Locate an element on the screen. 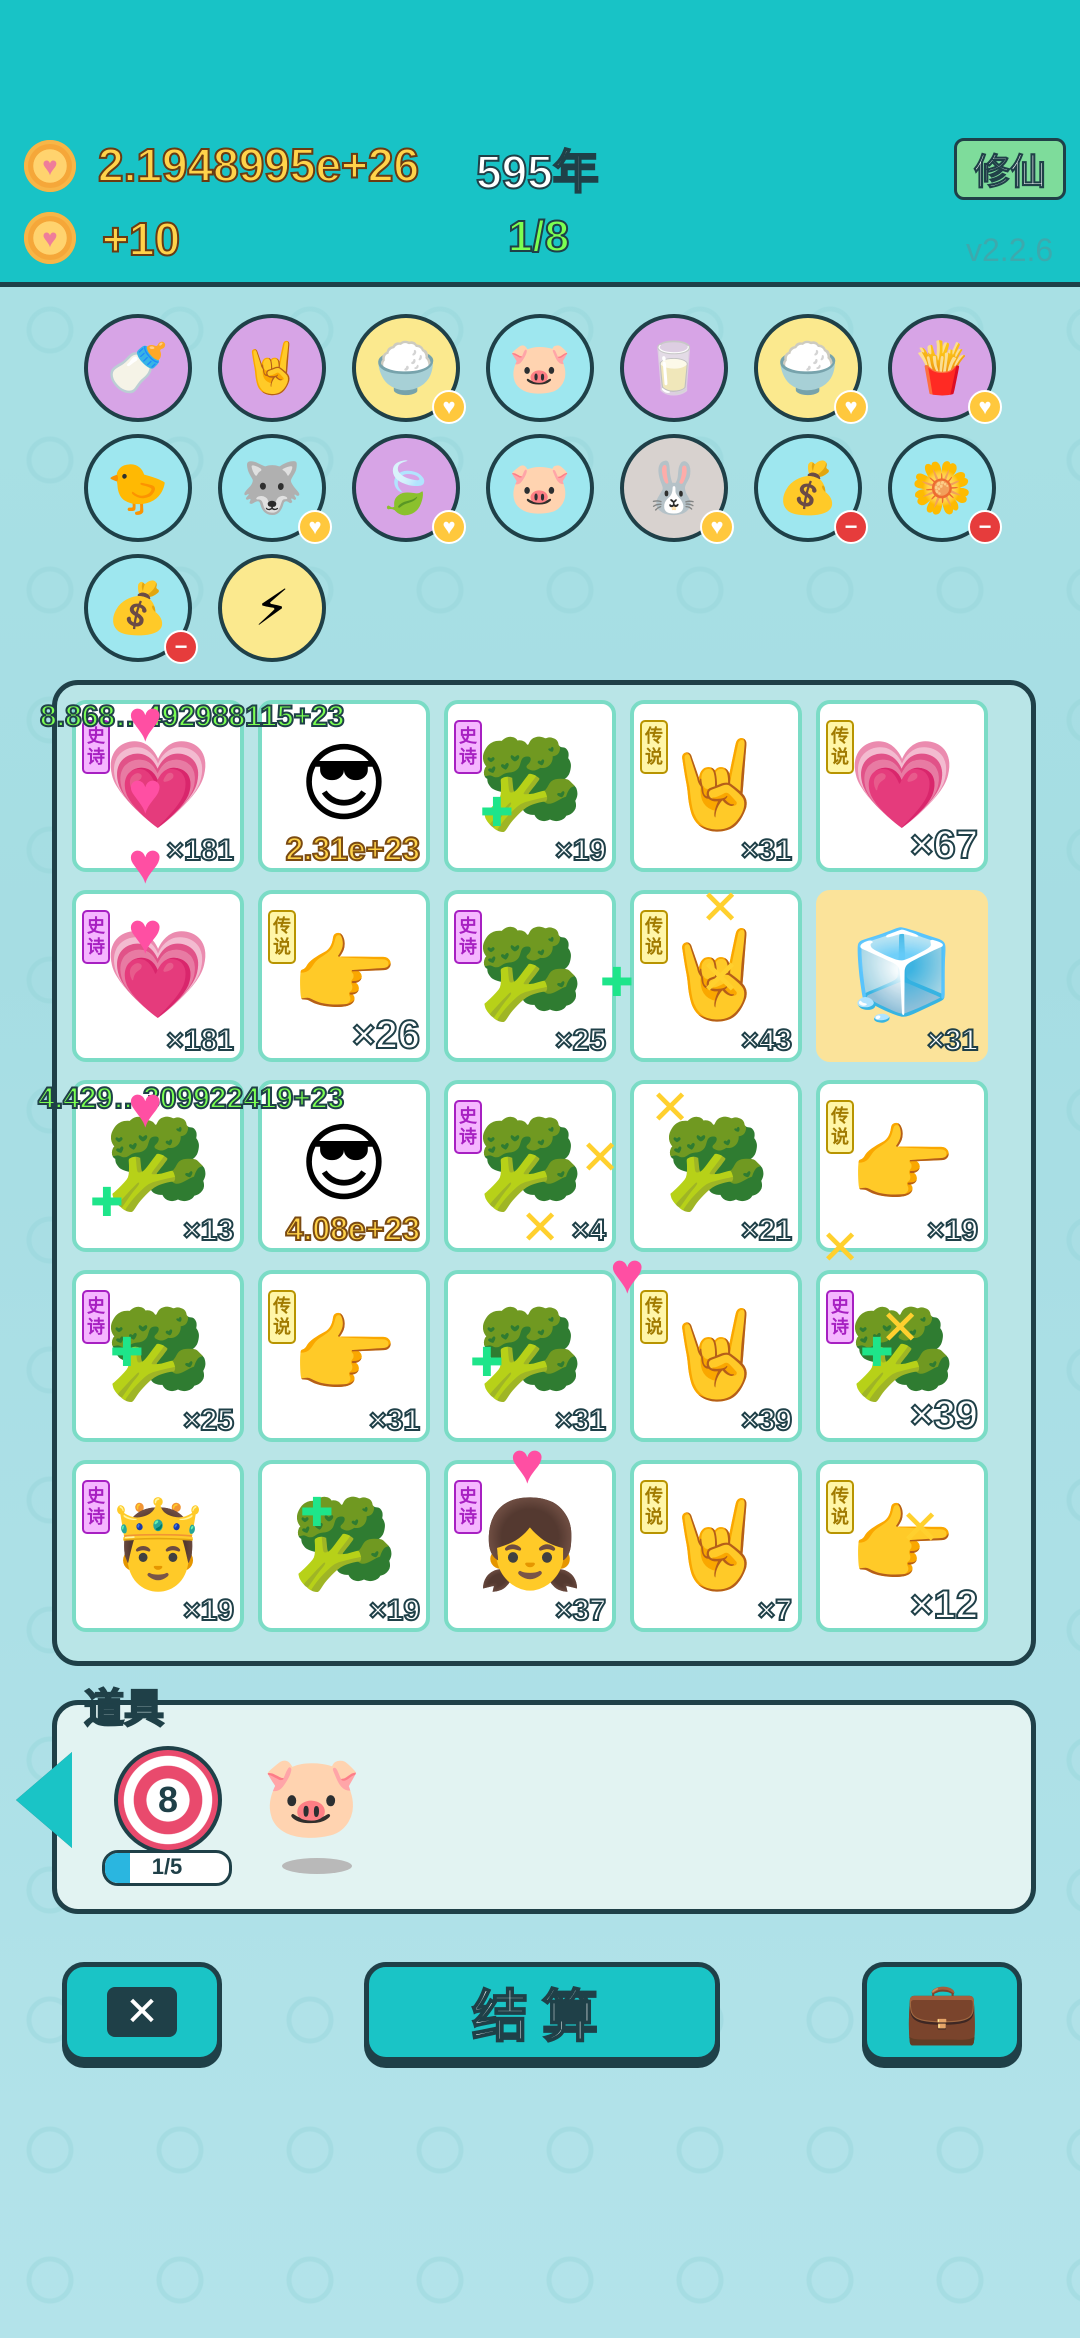 The height and width of the screenshot is (2338, 1080). board-cell: 史诗 🥦 ×39 is located at coordinates (902, 1356).